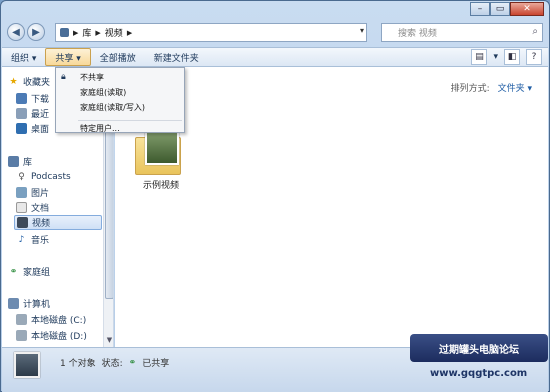 The image size is (550, 392). What do you see at coordinates (40, 100) in the screenshot?
I see `sidebar-item-label: 下载` at bounding box center [40, 100].